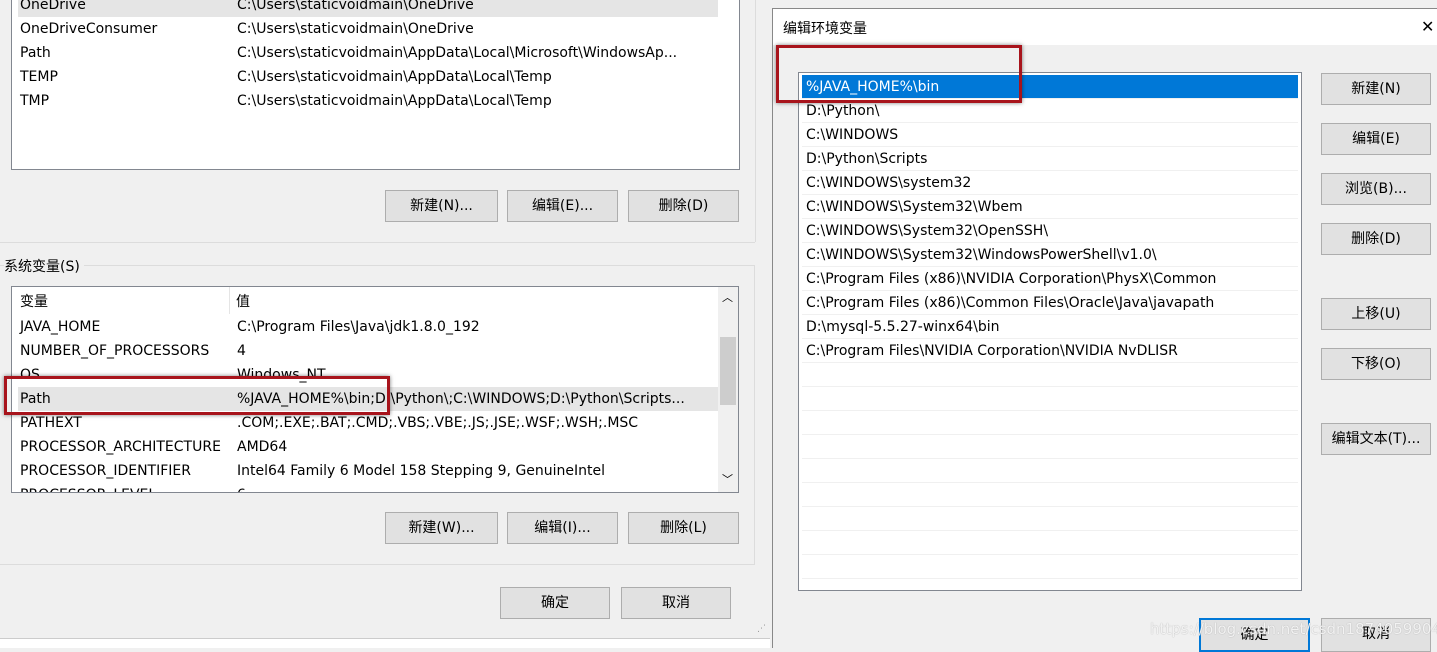 Image resolution: width=1437 pixels, height=652 pixels. I want to click on user-delete-button: 删除(D), so click(683, 206).